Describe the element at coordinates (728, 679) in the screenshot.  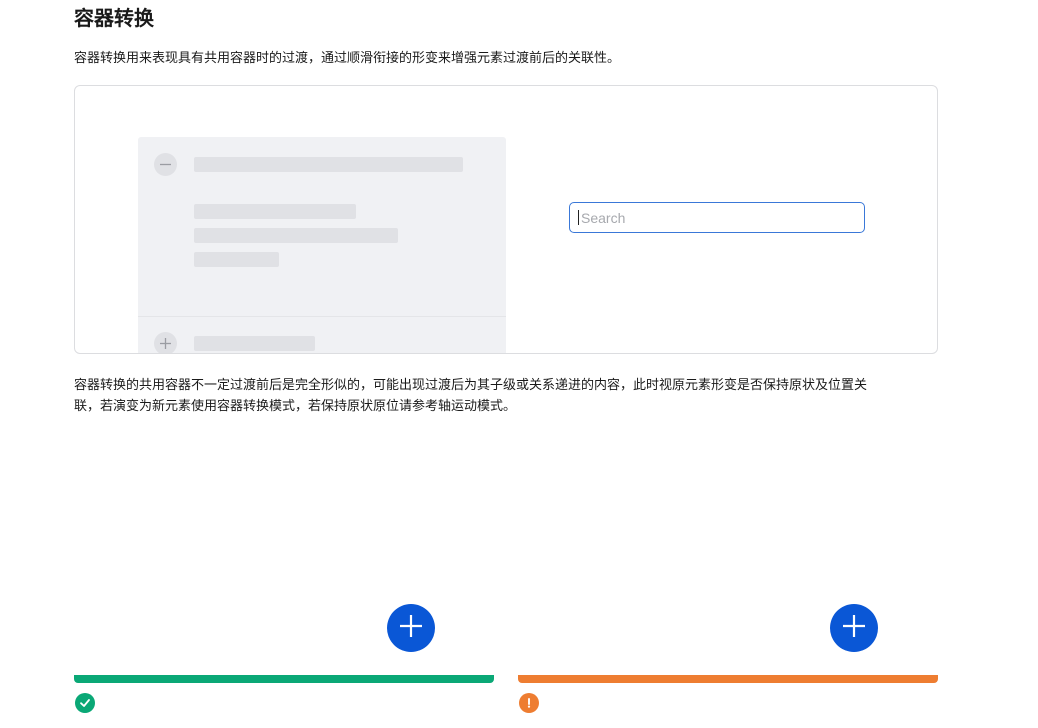
I see `warning-bar` at that location.